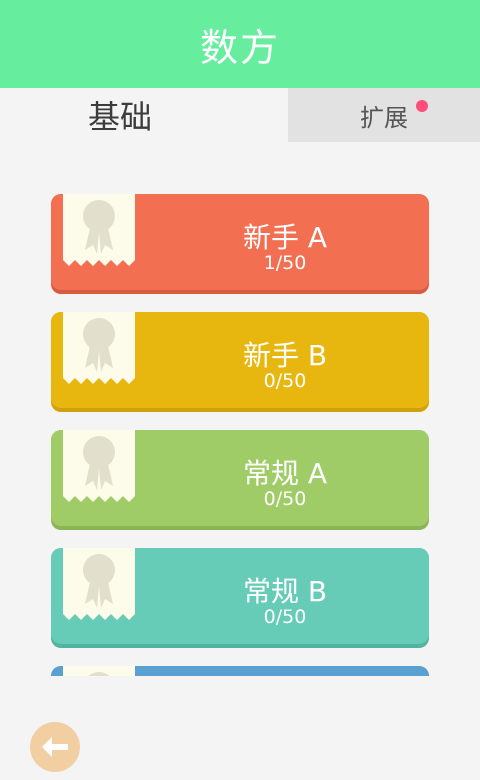 Image resolution: width=480 pixels, height=780 pixels. What do you see at coordinates (240, 480) in the screenshot?
I see `level-card-3: 常规 A 0/50` at bounding box center [240, 480].